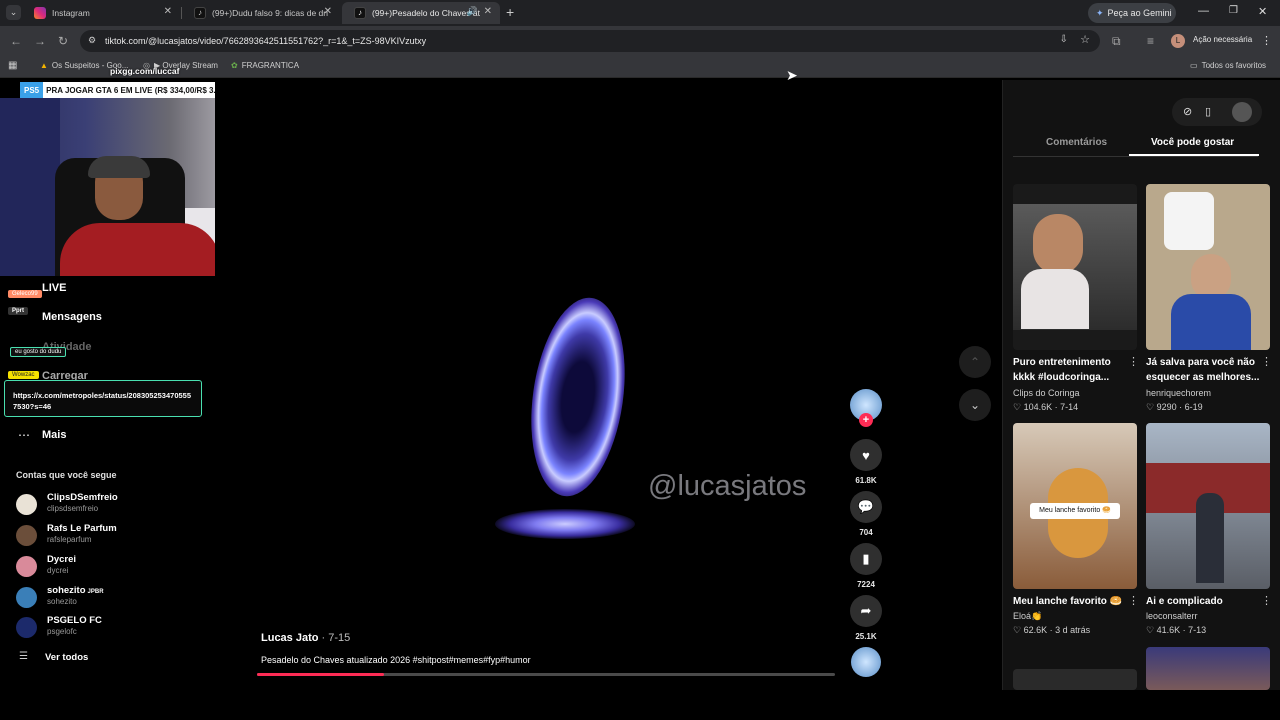  What do you see at coordinates (12, 65) in the screenshot?
I see `apps-icon: ▦` at bounding box center [12, 65].